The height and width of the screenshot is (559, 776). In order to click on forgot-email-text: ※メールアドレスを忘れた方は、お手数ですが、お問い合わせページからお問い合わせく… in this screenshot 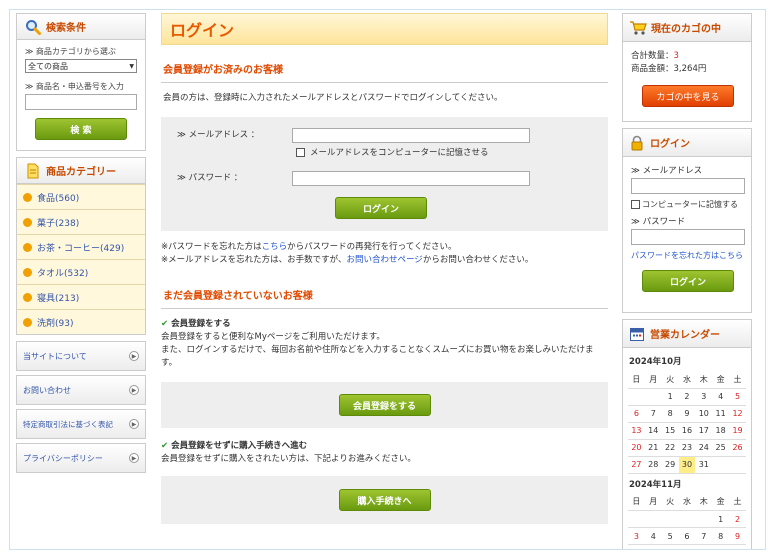, I will do `click(384, 260)`.